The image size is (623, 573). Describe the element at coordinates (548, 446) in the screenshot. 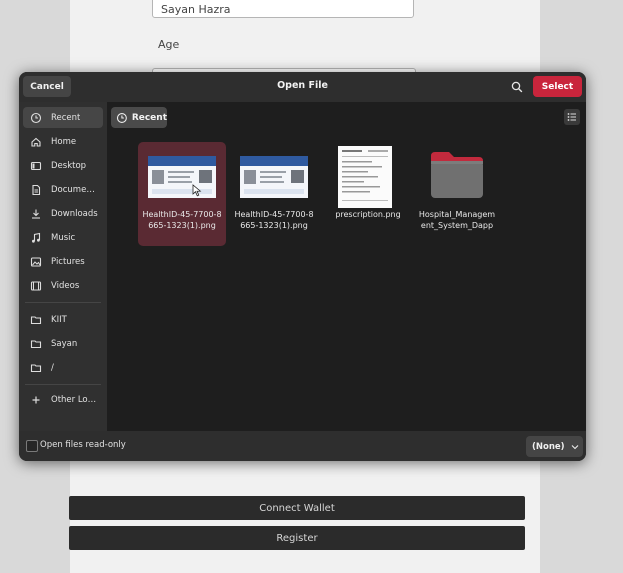

I see `filter-value: (None)` at that location.